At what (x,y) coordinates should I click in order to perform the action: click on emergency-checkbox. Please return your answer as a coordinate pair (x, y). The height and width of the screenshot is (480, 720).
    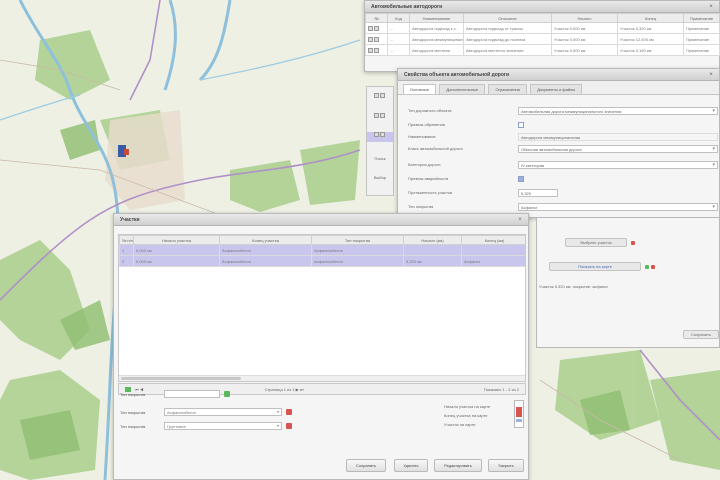
    Looking at the image, I should click on (521, 179).